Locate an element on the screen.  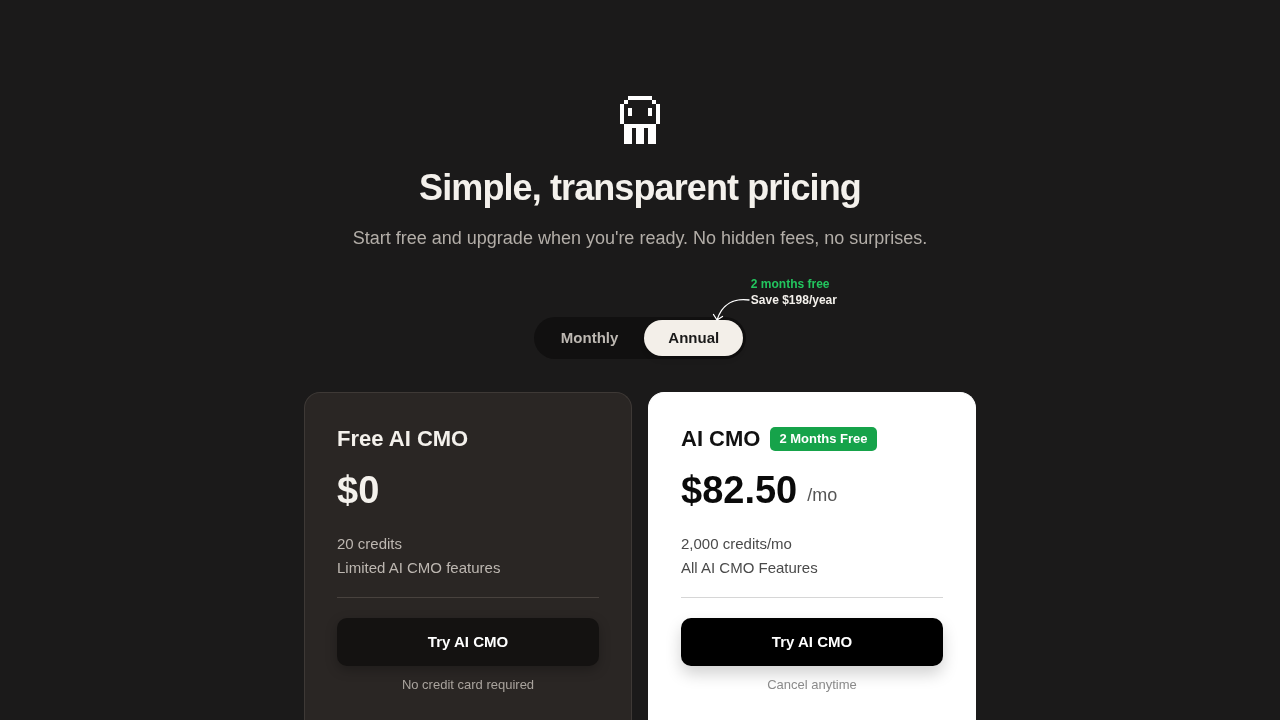
billing-option-tab: Monthly is located at coordinates (589, 338).